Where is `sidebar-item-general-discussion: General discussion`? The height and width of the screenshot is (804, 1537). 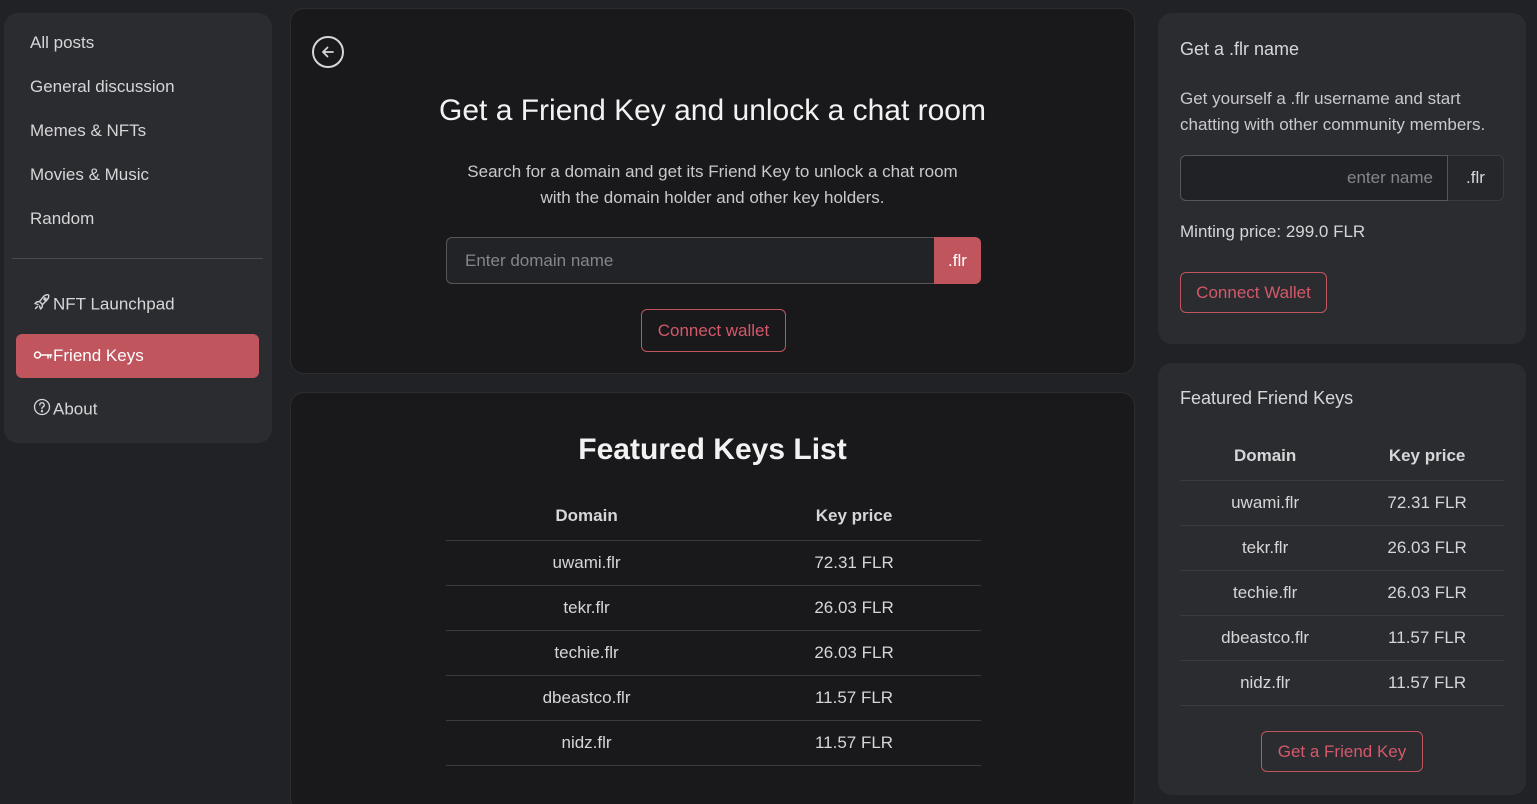
sidebar-item-general-discussion: General discussion is located at coordinates (102, 87).